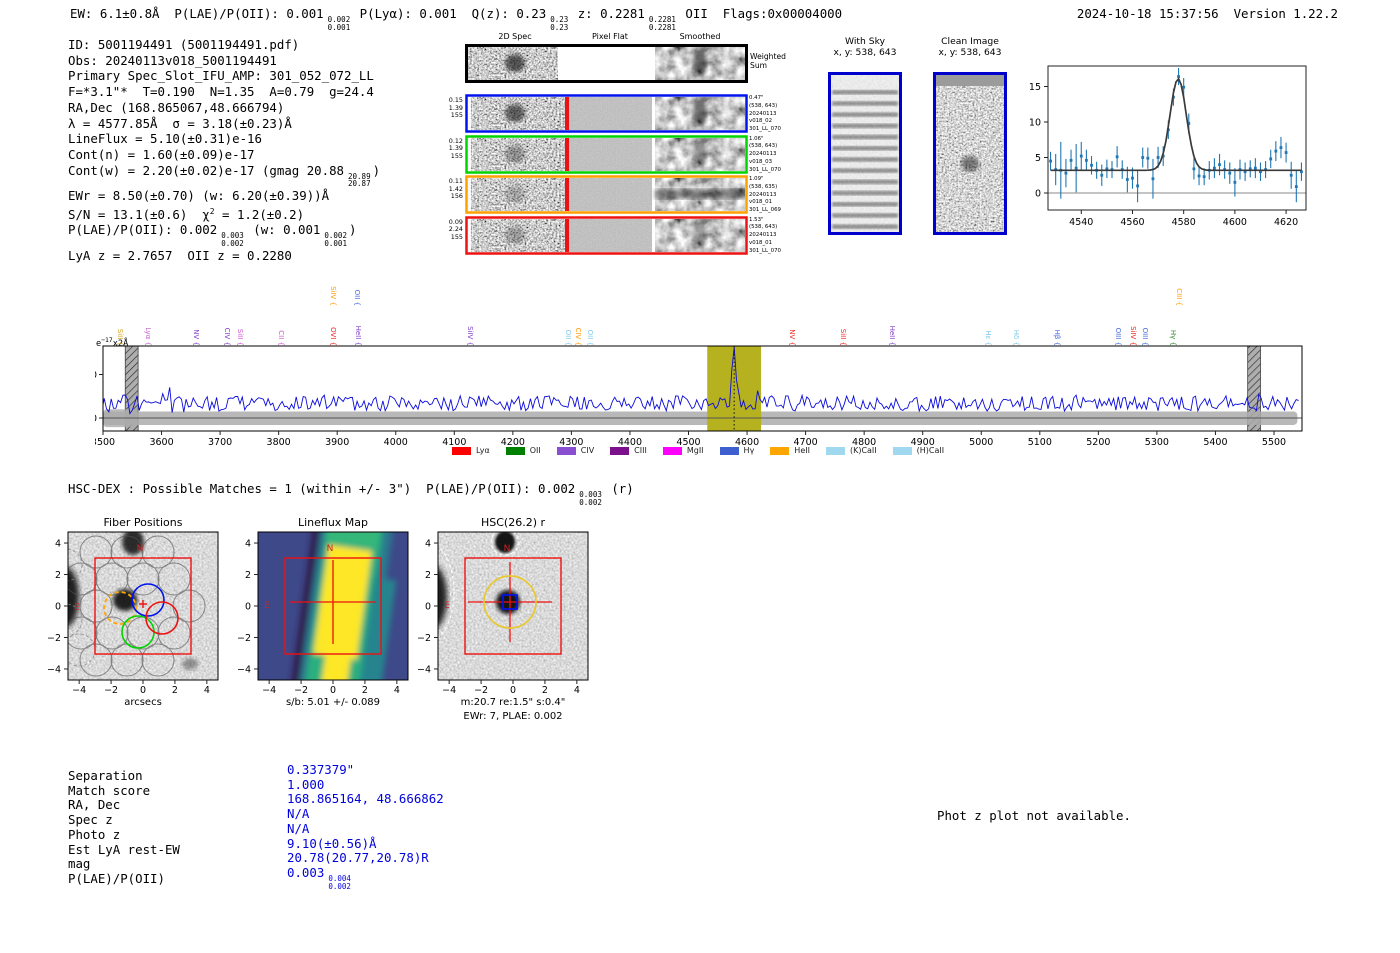 The image size is (1400, 953). Describe the element at coordinates (455, 189) in the screenshot. I see `spec2d-row-3-left-labels: 0.11 1.42 156` at that location.